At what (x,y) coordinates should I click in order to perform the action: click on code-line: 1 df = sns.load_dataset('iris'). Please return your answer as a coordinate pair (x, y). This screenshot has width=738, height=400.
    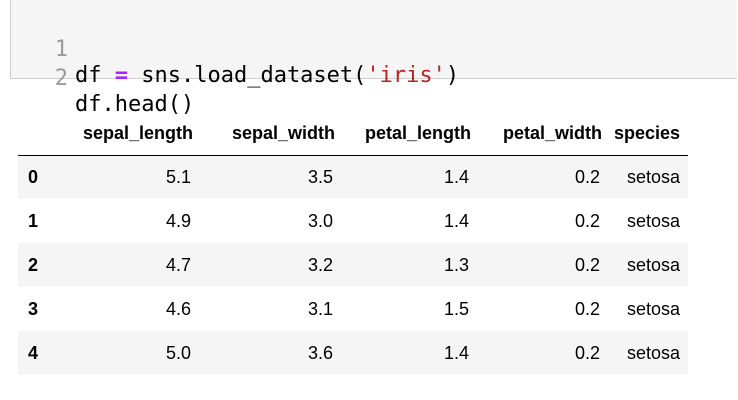
    Looking at the image, I should click on (235, 49).